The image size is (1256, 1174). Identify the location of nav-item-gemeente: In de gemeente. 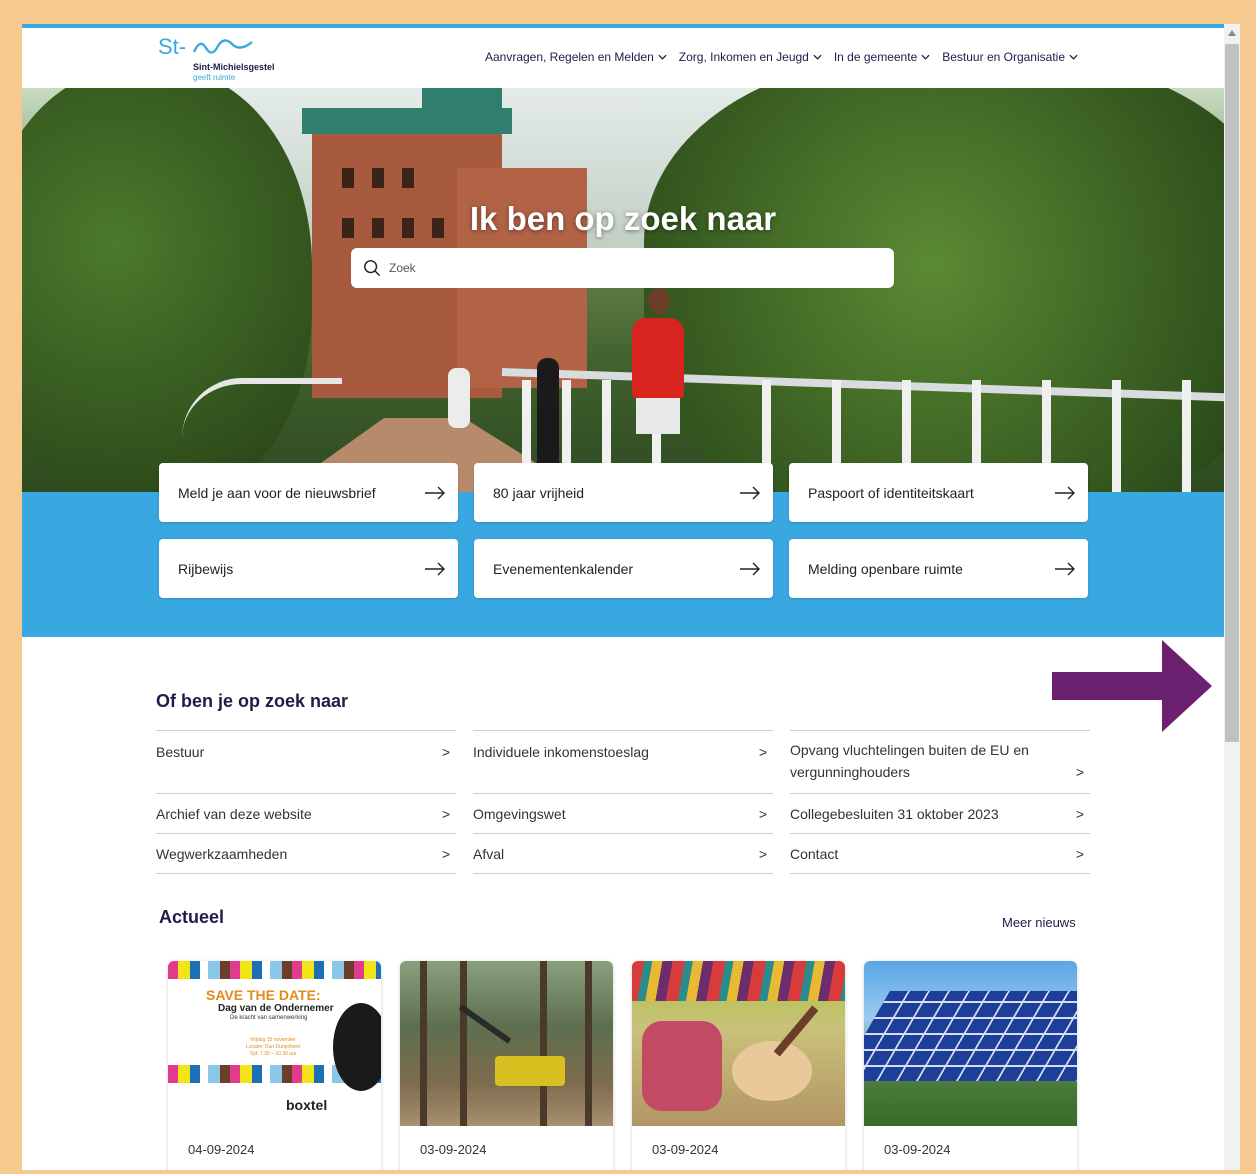
(882, 57).